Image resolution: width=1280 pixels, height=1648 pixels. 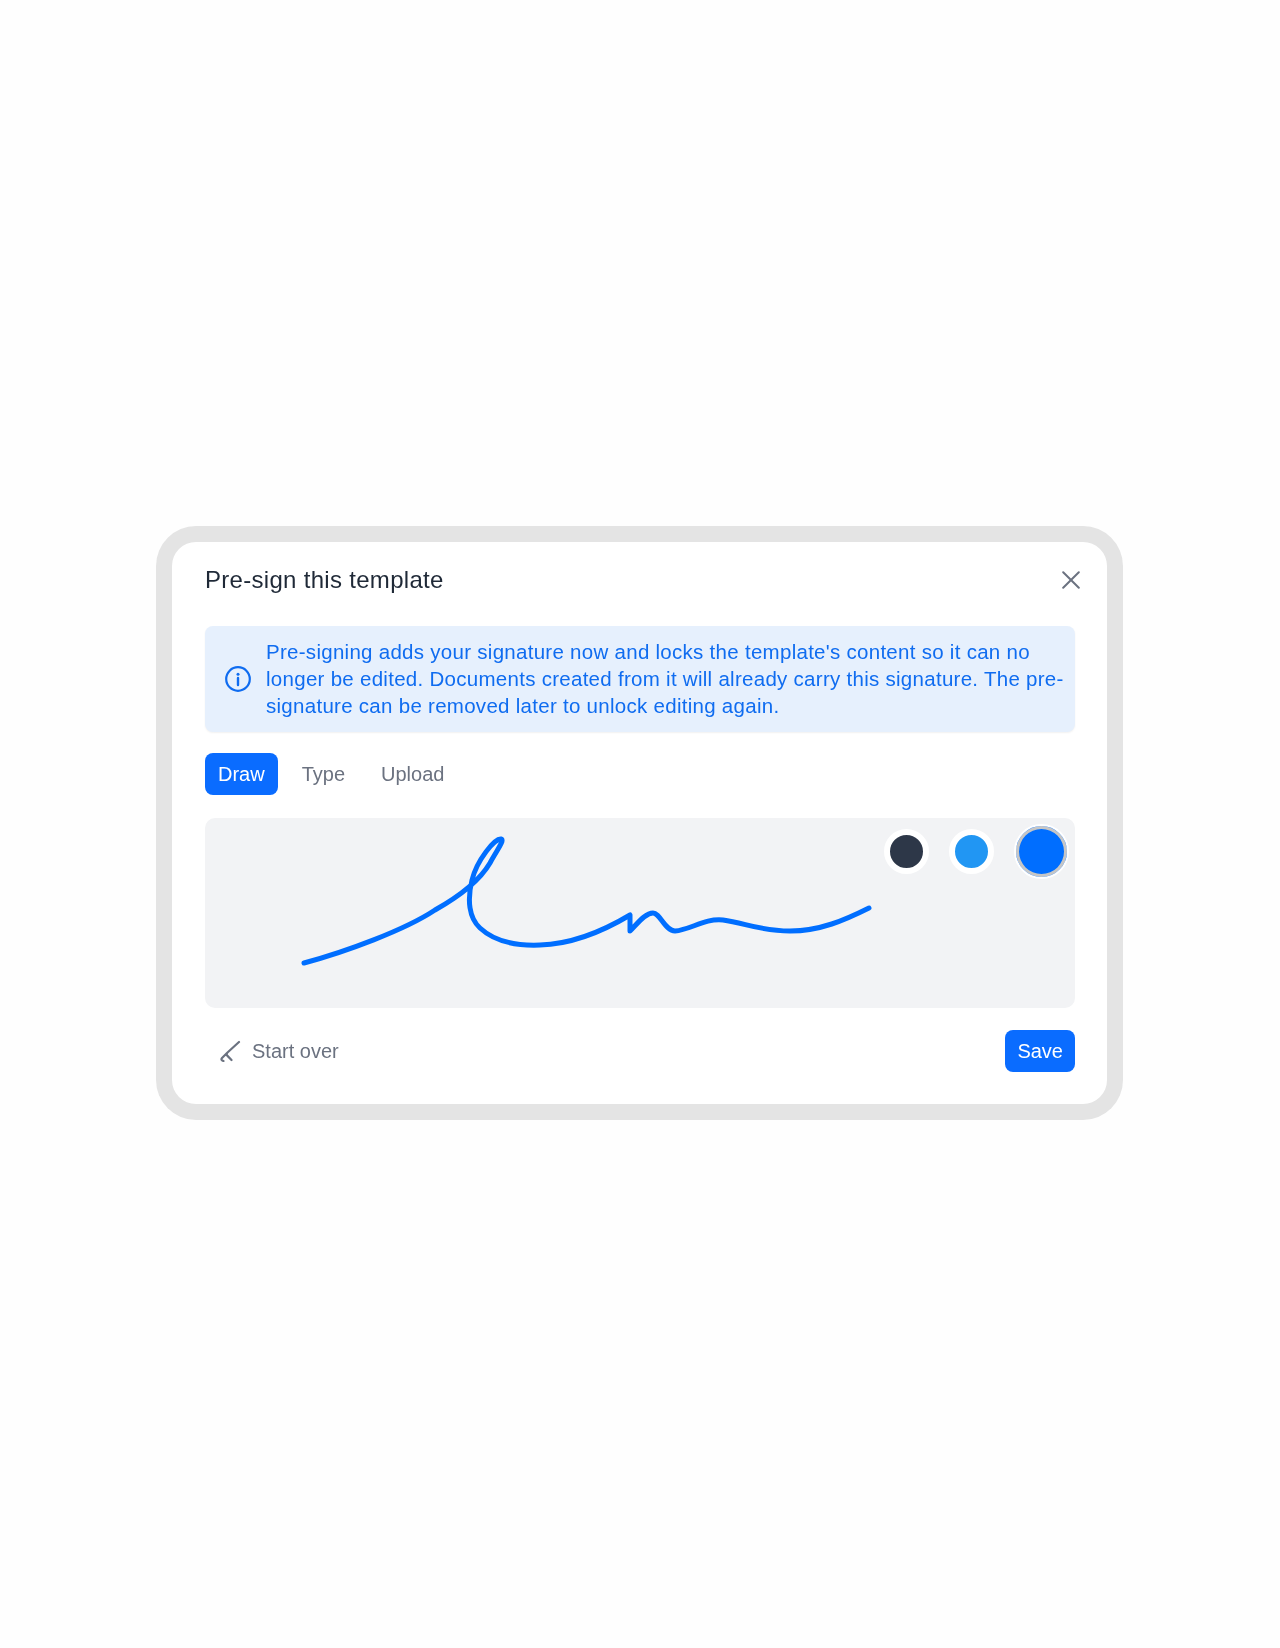 What do you see at coordinates (665, 679) in the screenshot?
I see `info-text: Pre-signing adds your signature now and locks the template's content so it can no longer be edited. Documents created from it will already carry this signature. The pre-signature can be removed later to unlock editing again.` at bounding box center [665, 679].